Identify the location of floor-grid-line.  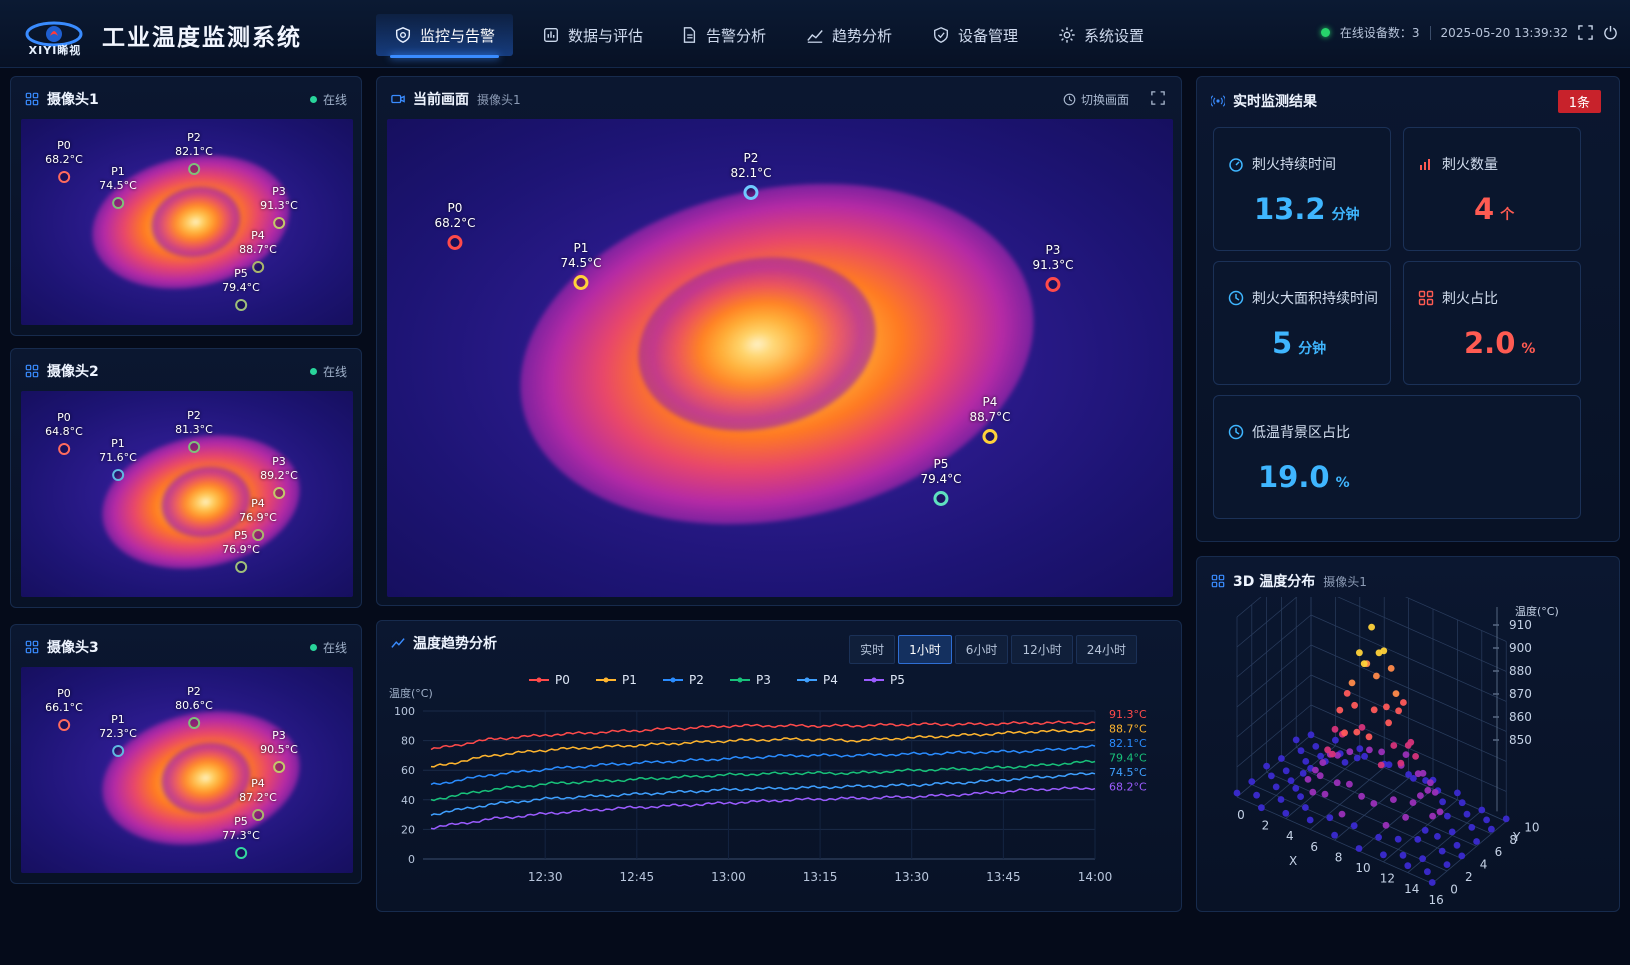
(1420, 831).